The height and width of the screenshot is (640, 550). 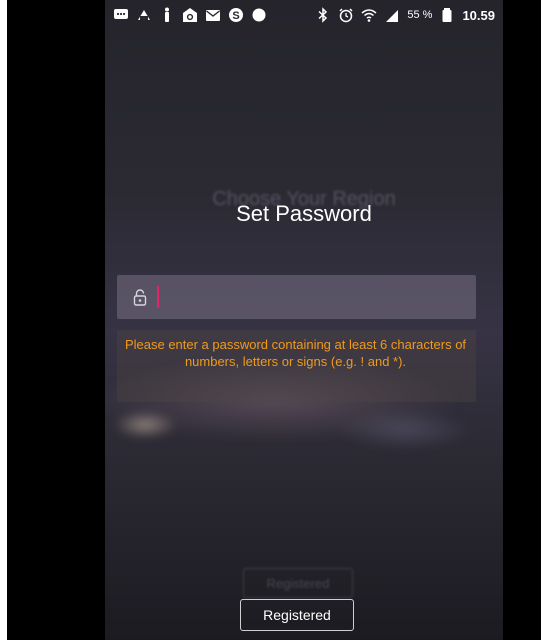 What do you see at coordinates (298, 583) in the screenshot?
I see `background-button: Registered` at bounding box center [298, 583].